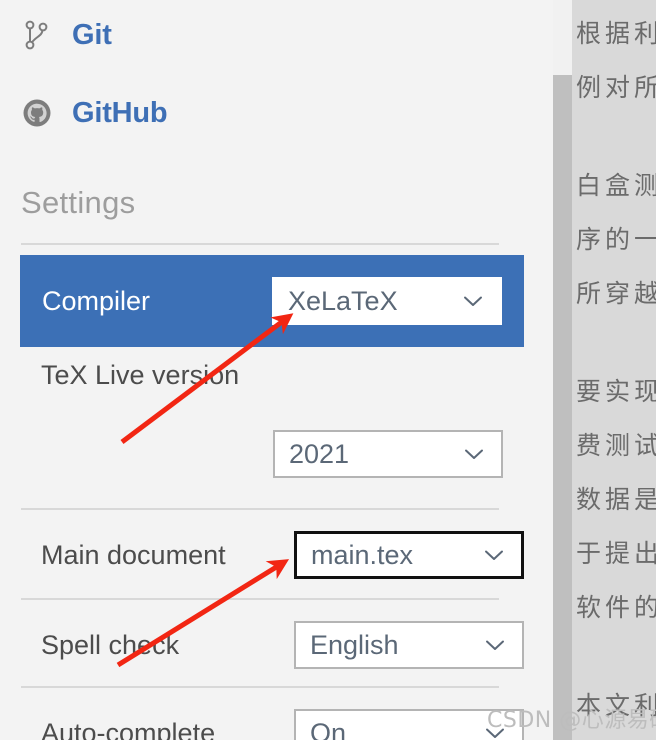  What do you see at coordinates (571, 720) in the screenshot?
I see `watermark: CSDN @心源易码` at bounding box center [571, 720].